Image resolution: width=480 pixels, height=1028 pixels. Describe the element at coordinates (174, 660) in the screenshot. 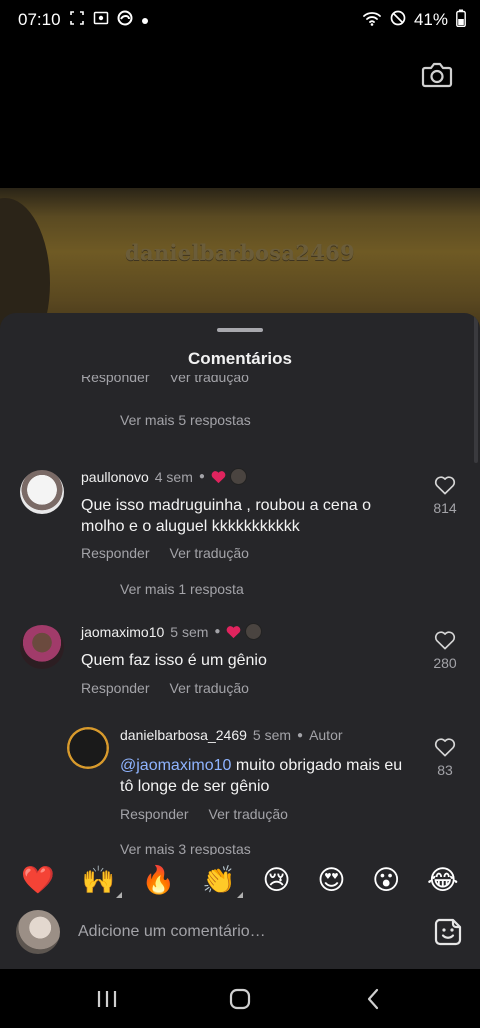

I see `comment-text: Quem faz isso é um gênio` at that location.